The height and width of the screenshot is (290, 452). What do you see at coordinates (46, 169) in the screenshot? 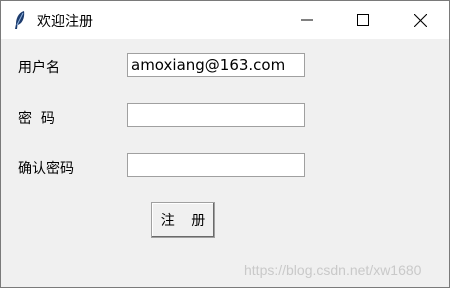
I see `confirm-password-label: 确认密码` at bounding box center [46, 169].